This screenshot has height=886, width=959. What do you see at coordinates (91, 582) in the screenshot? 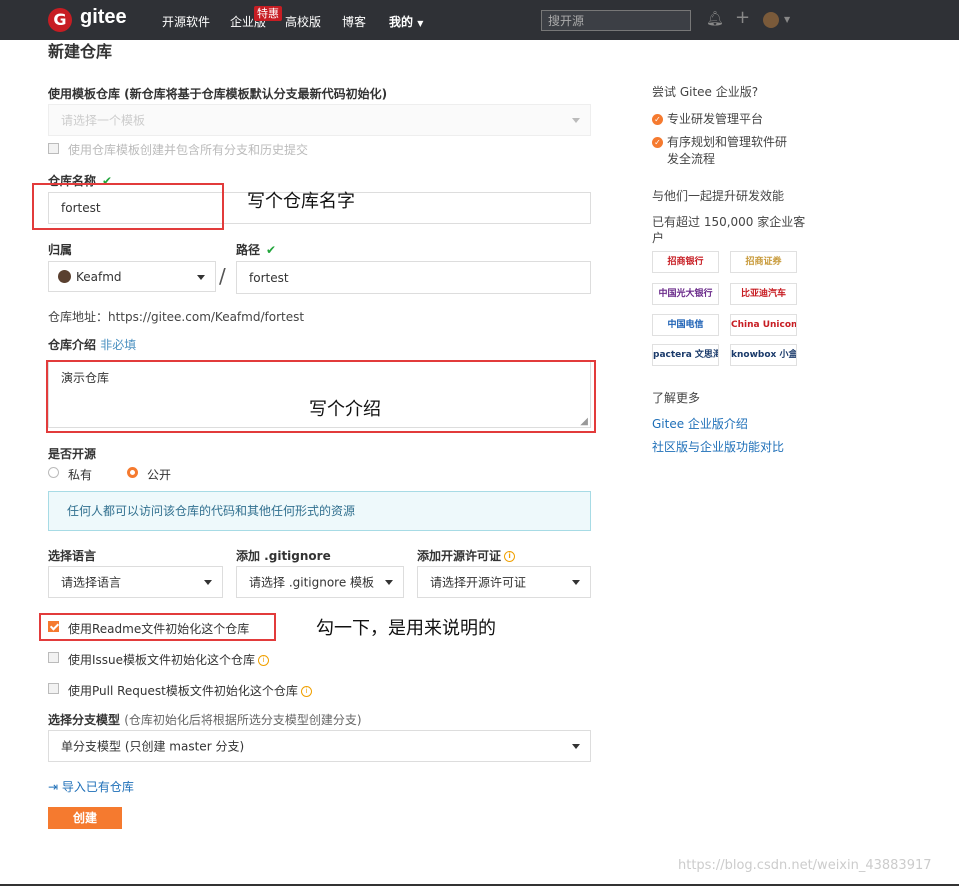
I see `language-value: 请选择语言` at bounding box center [91, 582].